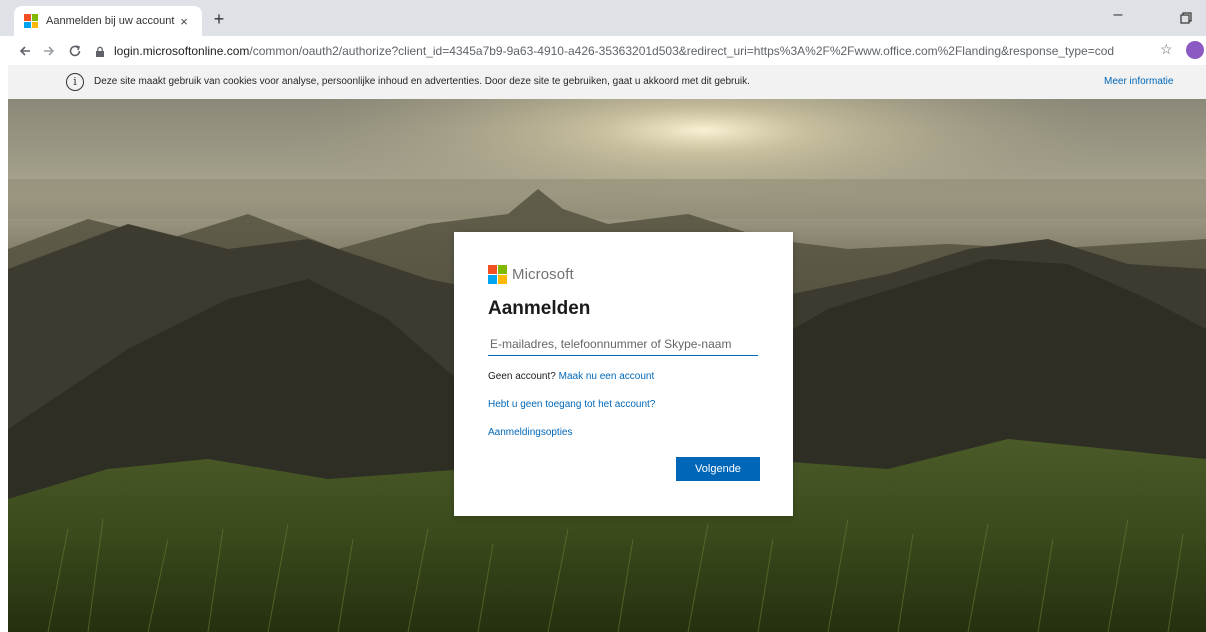  Describe the element at coordinates (219, 20) in the screenshot. I see `plus-icon: +` at that location.